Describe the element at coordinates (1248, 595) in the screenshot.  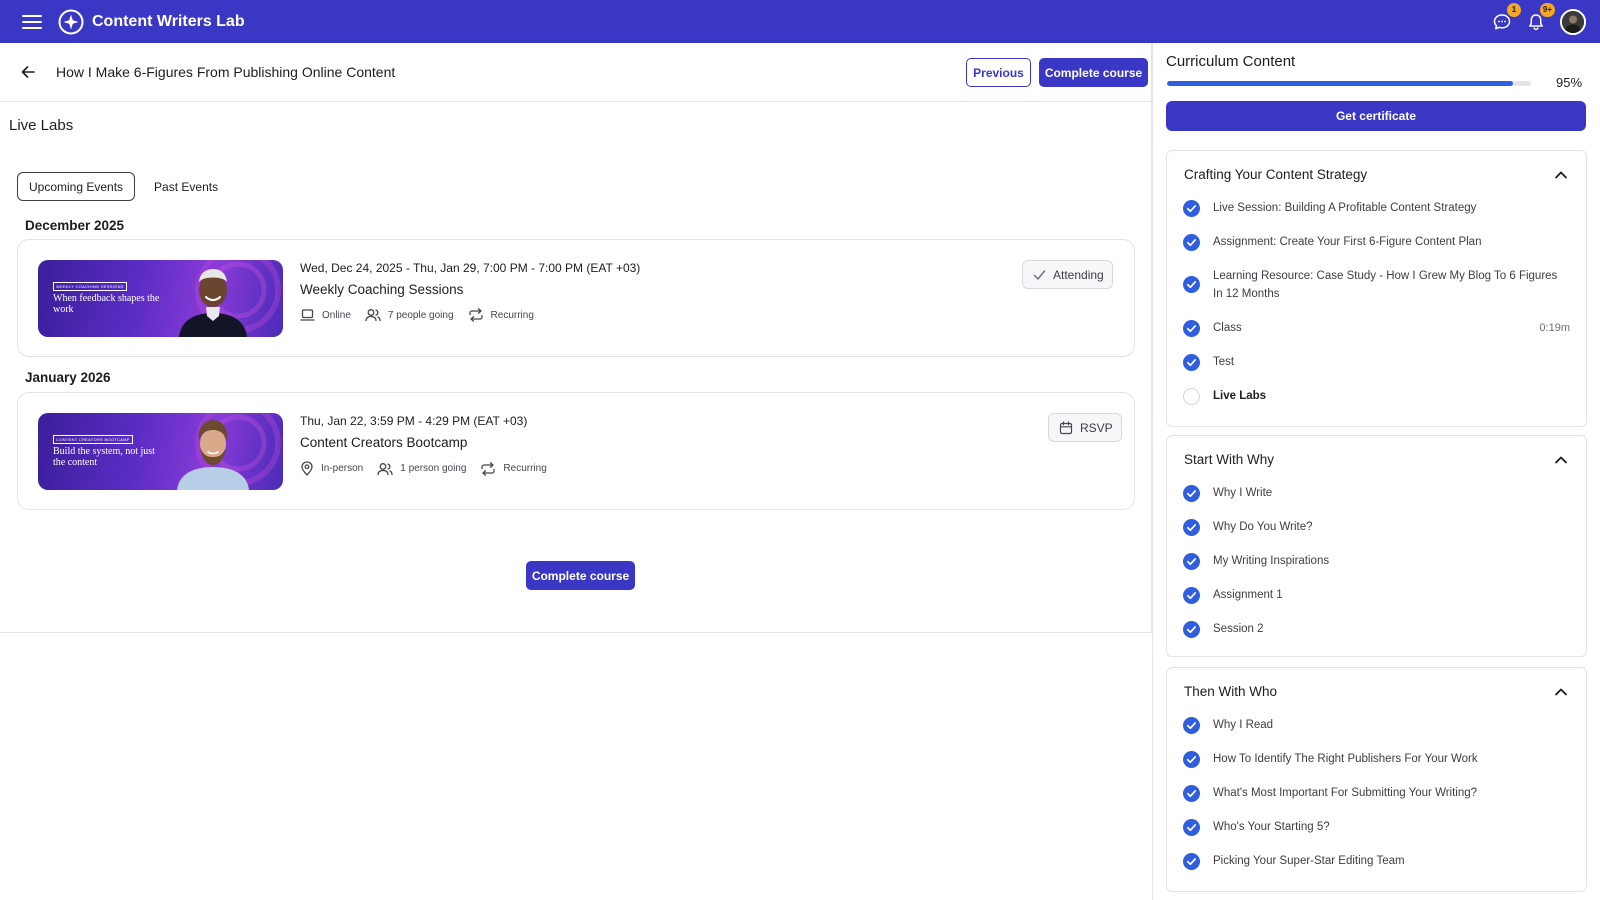
I see `lesson-label: Assignment 1` at that location.